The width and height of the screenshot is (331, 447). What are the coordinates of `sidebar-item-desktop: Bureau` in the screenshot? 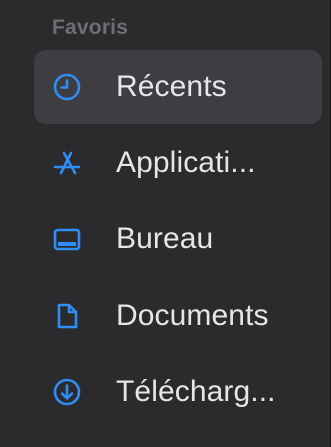 It's located at (178, 239).